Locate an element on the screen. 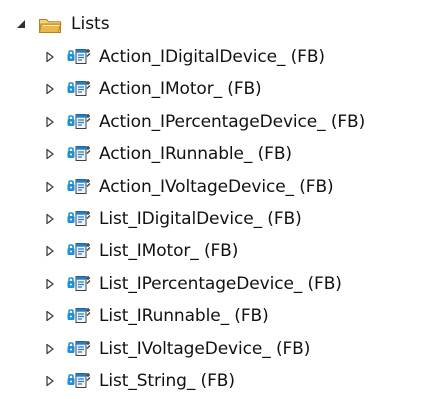  tree-node-label: Action_IDigitalDevice_ (FB) is located at coordinates (212, 57).